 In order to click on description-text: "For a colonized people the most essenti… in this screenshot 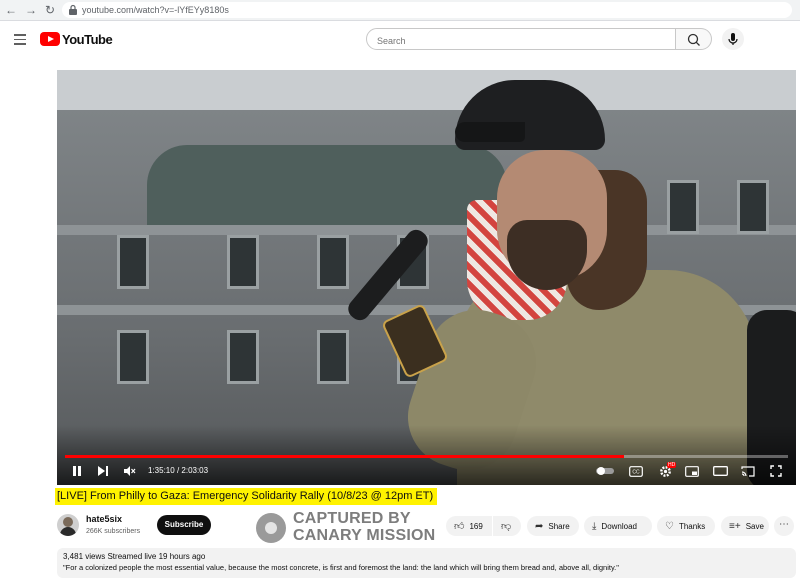, I will do `click(341, 567)`.